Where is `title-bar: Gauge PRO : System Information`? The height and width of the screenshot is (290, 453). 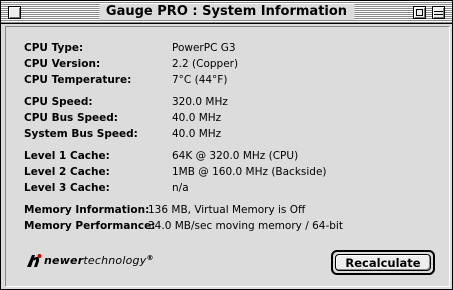
title-bar: Gauge PRO : System Information is located at coordinates (226, 12).